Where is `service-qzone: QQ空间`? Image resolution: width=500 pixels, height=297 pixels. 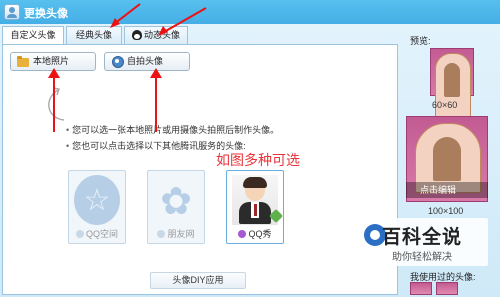 service-qzone: QQ空间 is located at coordinates (97, 207).